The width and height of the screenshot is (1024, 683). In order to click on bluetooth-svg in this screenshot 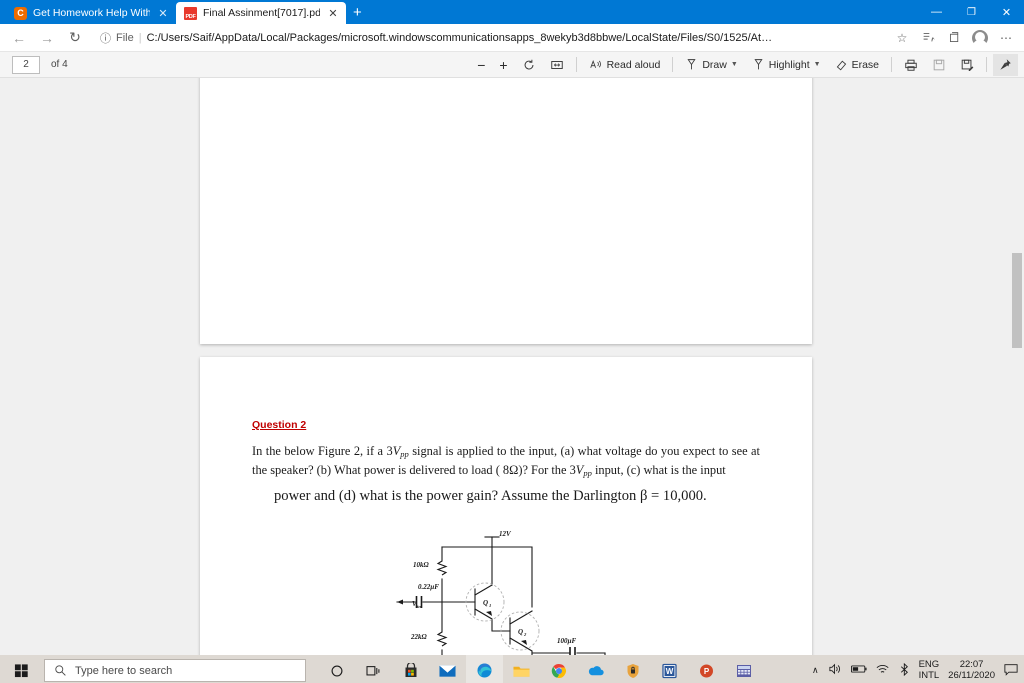, I will do `click(904, 669)`.